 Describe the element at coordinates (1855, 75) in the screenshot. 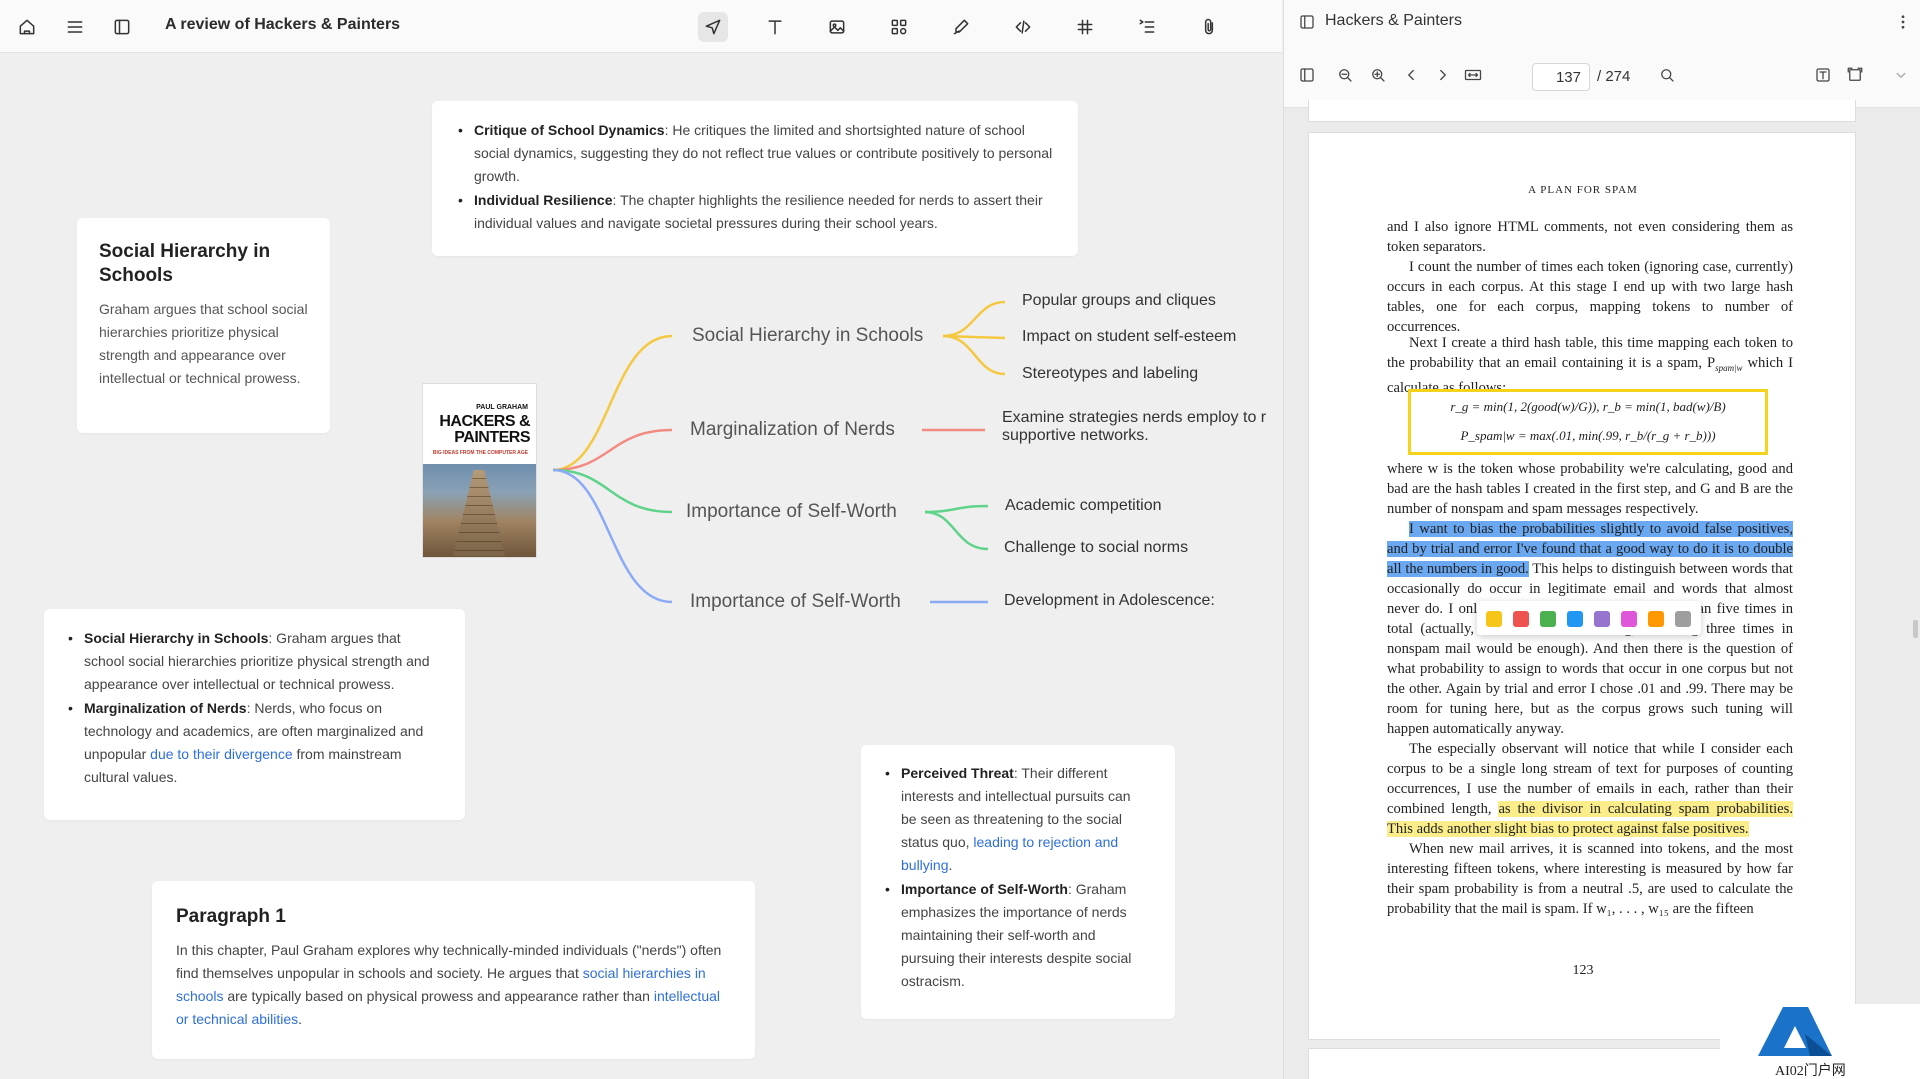

I see `area-select-icon` at that location.